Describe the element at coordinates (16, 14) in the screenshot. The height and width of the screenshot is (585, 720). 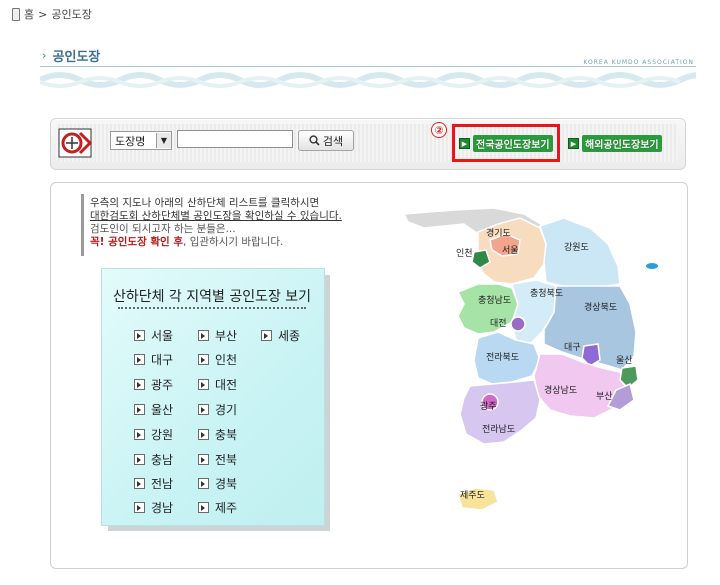
I see `home-icon` at that location.